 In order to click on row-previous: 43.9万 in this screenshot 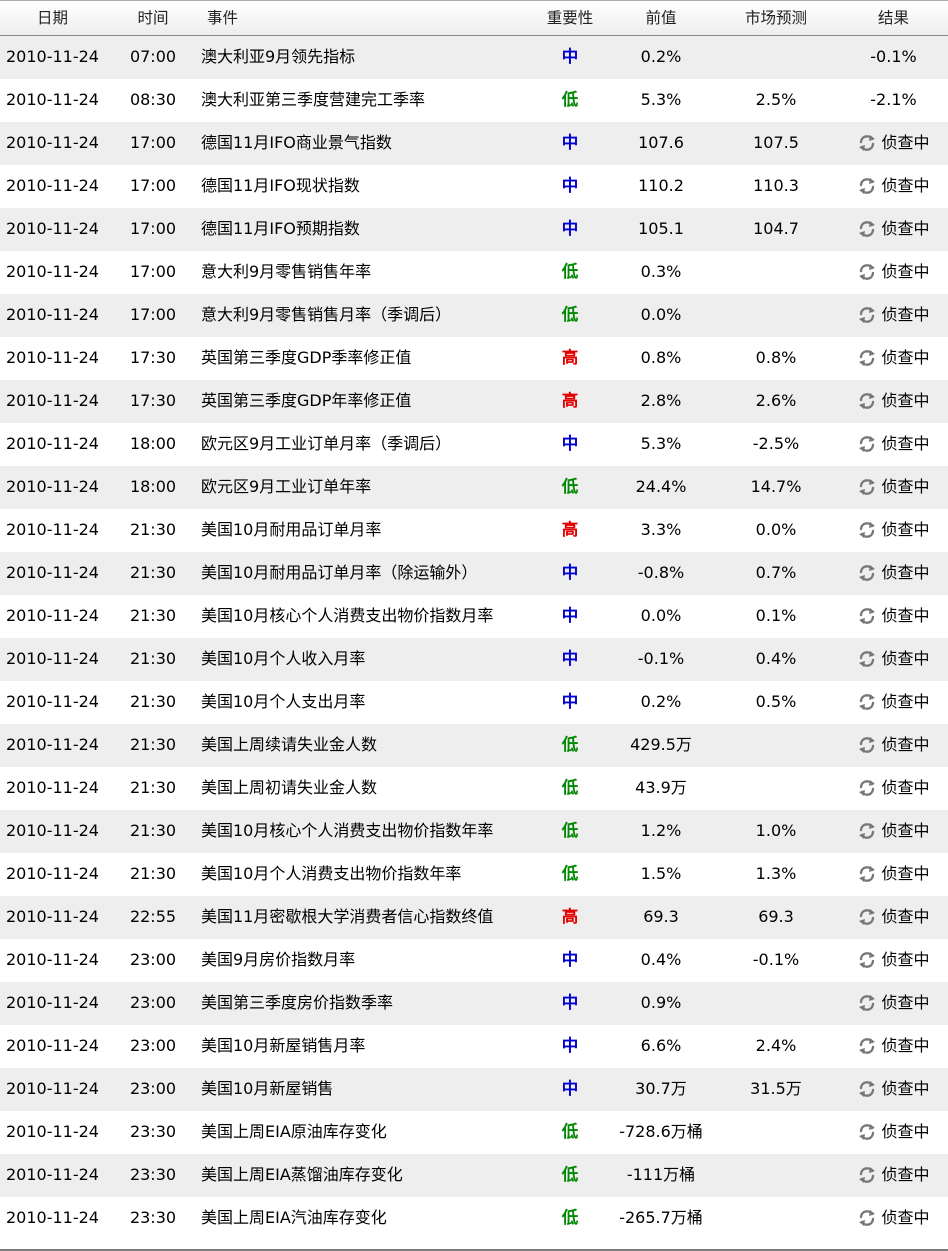, I will do `click(661, 787)`.